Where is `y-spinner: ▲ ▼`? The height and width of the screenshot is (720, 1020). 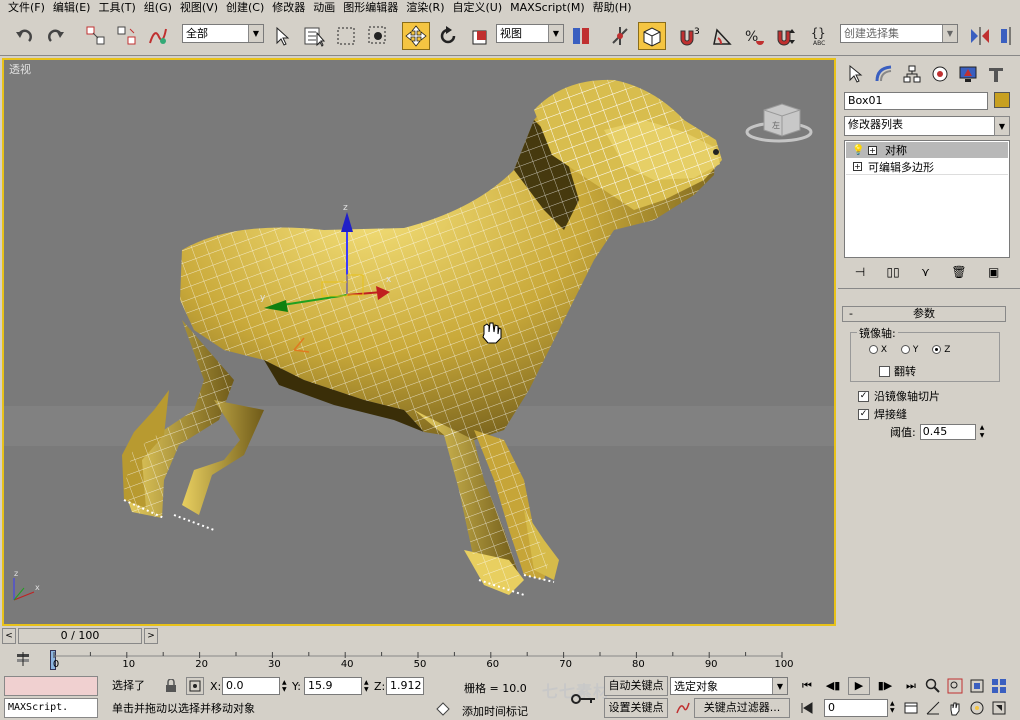
y-spinner: ▲ ▼ is located at coordinates (366, 686).